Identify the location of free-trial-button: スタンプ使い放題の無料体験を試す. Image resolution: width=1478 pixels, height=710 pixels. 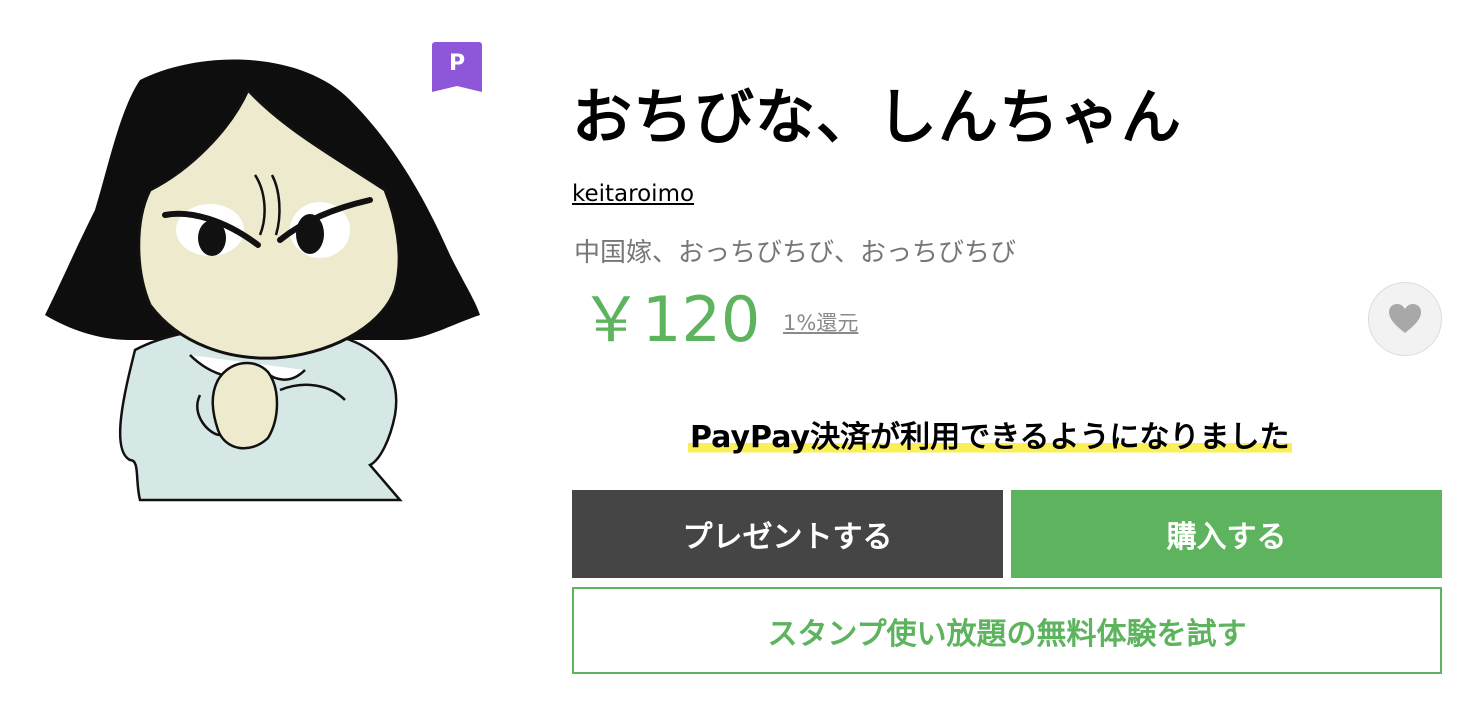
(1007, 630).